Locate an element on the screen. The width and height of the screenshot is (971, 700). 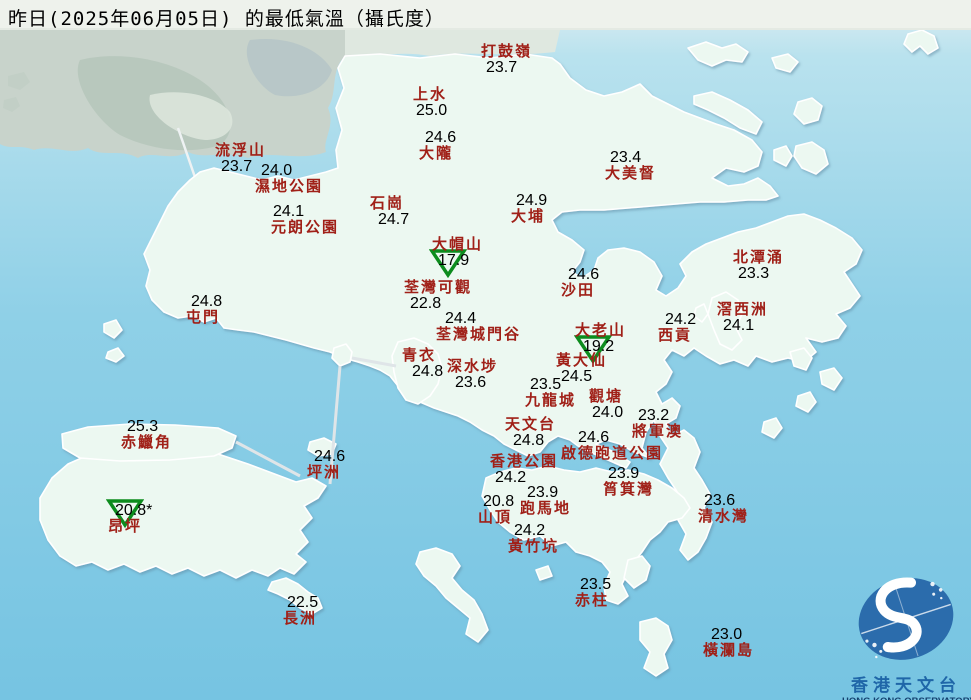
station: 24.2 西貢 is located at coordinates (677, 328).